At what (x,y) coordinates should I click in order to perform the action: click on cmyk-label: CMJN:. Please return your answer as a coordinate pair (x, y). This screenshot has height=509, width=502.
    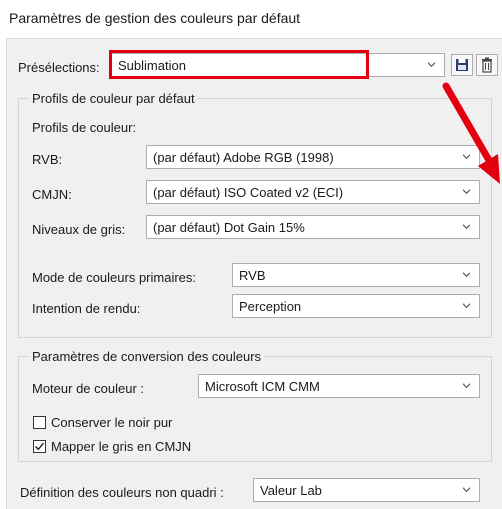
    Looking at the image, I should click on (52, 194).